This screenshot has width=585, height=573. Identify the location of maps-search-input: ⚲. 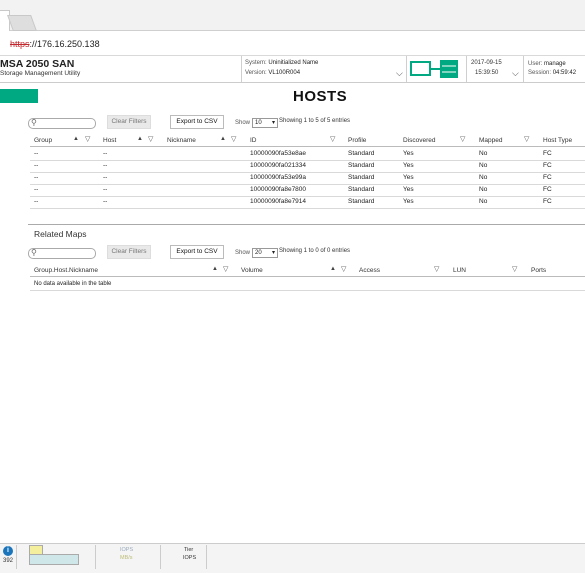
(62, 253).